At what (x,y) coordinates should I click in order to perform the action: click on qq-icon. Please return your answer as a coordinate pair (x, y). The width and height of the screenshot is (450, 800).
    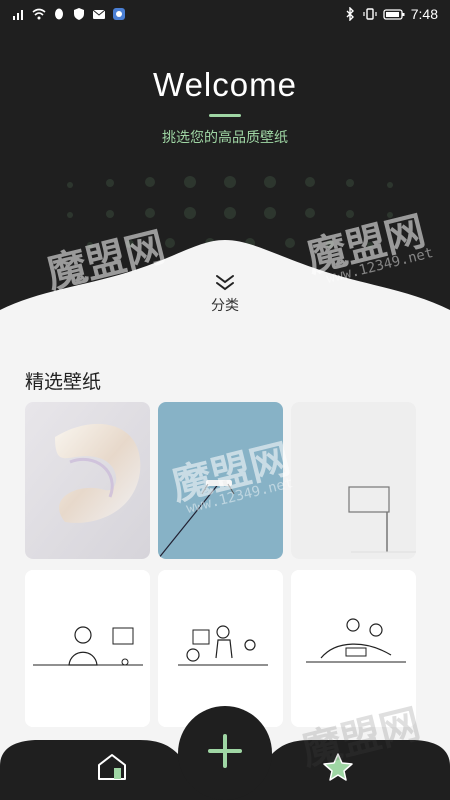
    Looking at the image, I should click on (59, 14).